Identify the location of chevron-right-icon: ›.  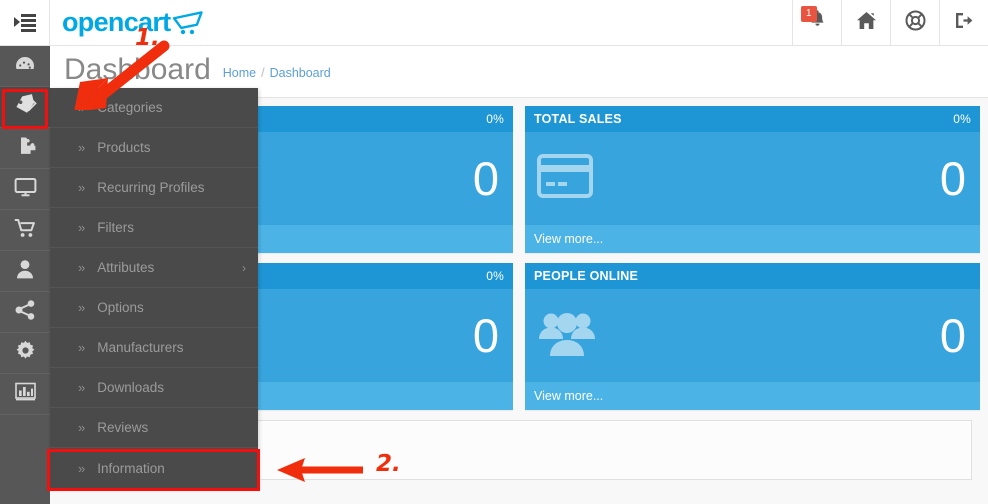
(244, 267).